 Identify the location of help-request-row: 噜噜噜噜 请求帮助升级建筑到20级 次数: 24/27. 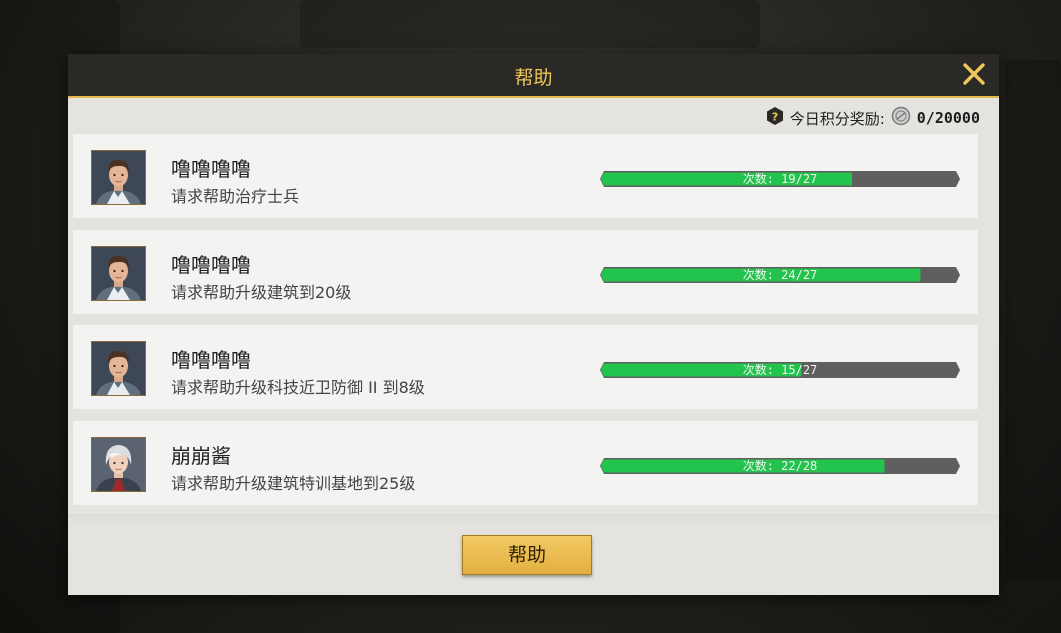
(525, 271).